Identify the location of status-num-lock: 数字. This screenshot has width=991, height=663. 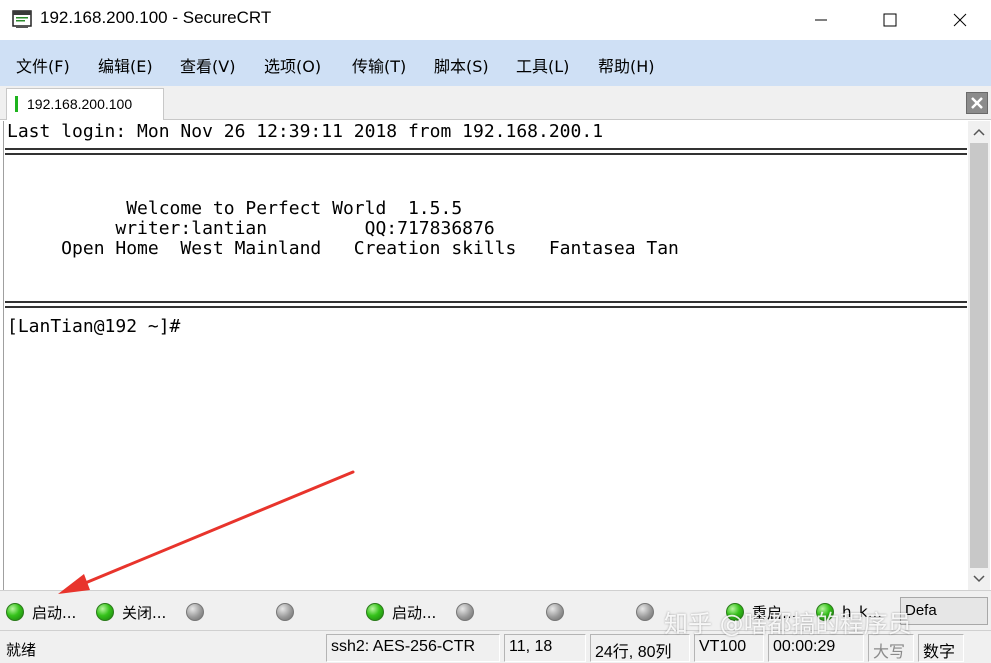
(941, 648).